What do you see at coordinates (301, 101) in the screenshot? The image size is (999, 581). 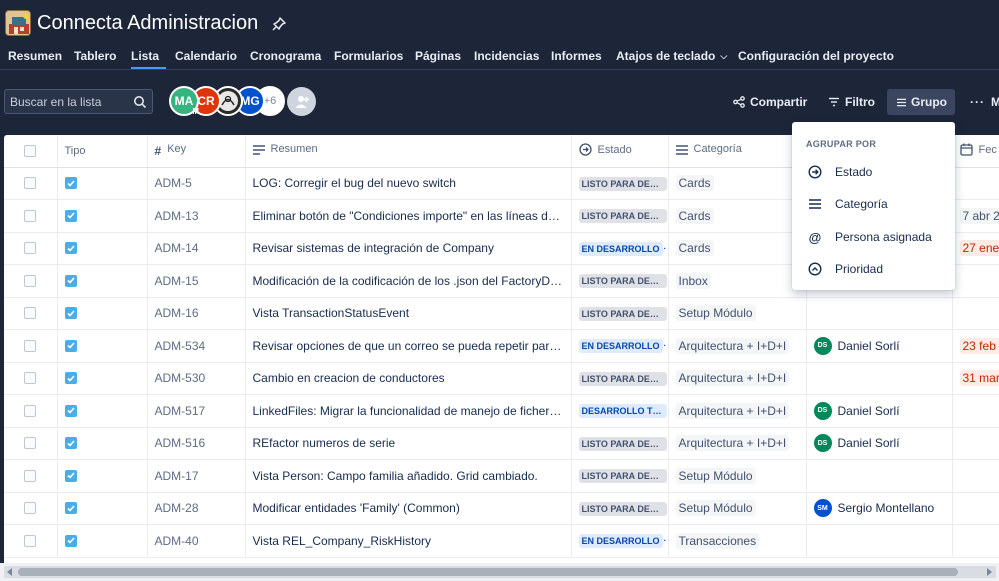 I see `add-people-button` at bounding box center [301, 101].